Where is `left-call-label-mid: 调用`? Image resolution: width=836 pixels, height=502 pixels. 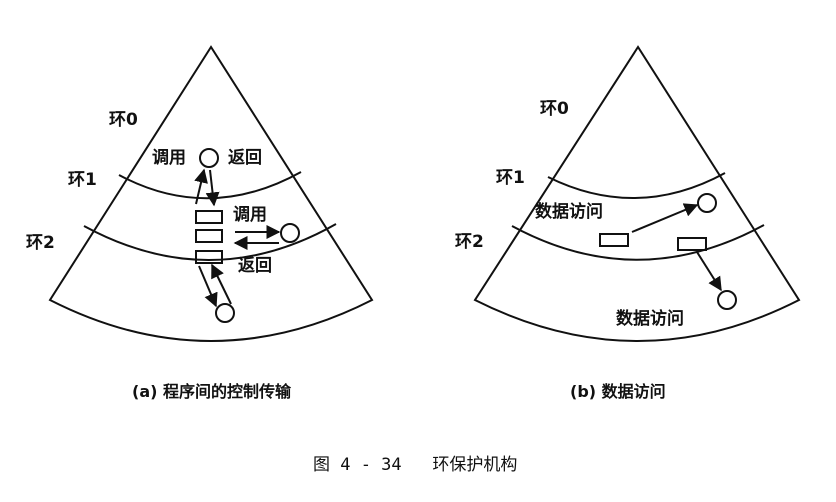
left-call-label-mid: 调用 is located at coordinates (250, 215).